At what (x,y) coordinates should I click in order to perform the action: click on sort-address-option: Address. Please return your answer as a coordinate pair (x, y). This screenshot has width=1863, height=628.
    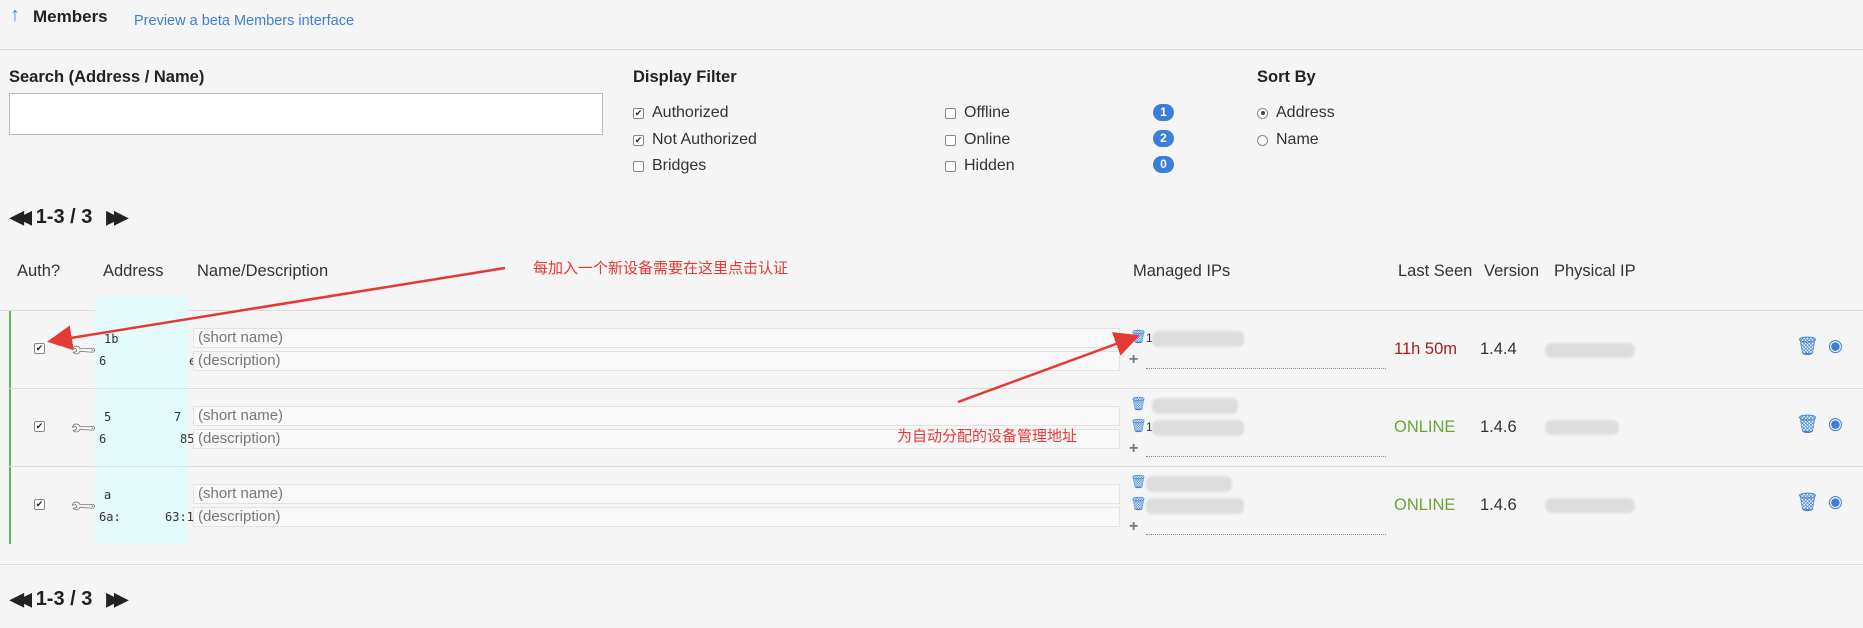
    Looking at the image, I should click on (1296, 113).